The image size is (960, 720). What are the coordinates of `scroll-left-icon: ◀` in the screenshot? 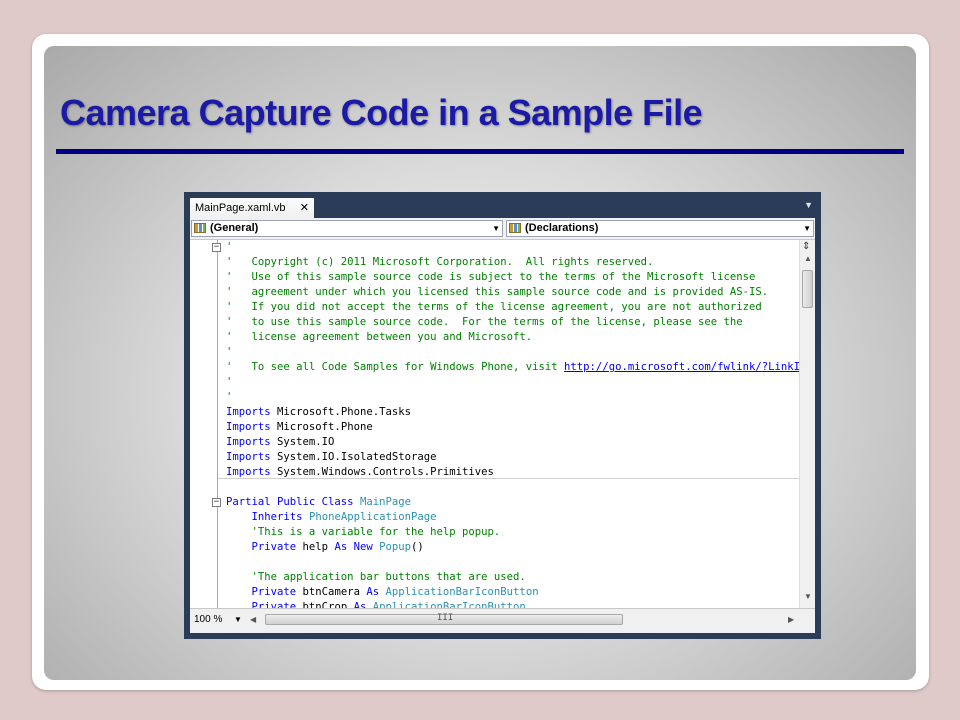 It's located at (253, 619).